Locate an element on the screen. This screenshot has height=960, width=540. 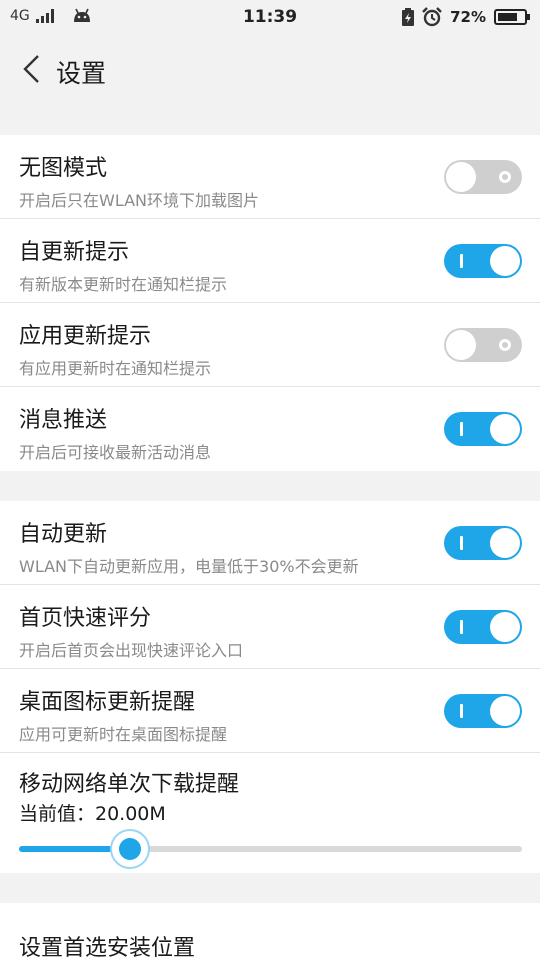
setting-row-self-update-hint: 自更新提示 有新版本更新时在通知栏提示 is located at coordinates (270, 261).